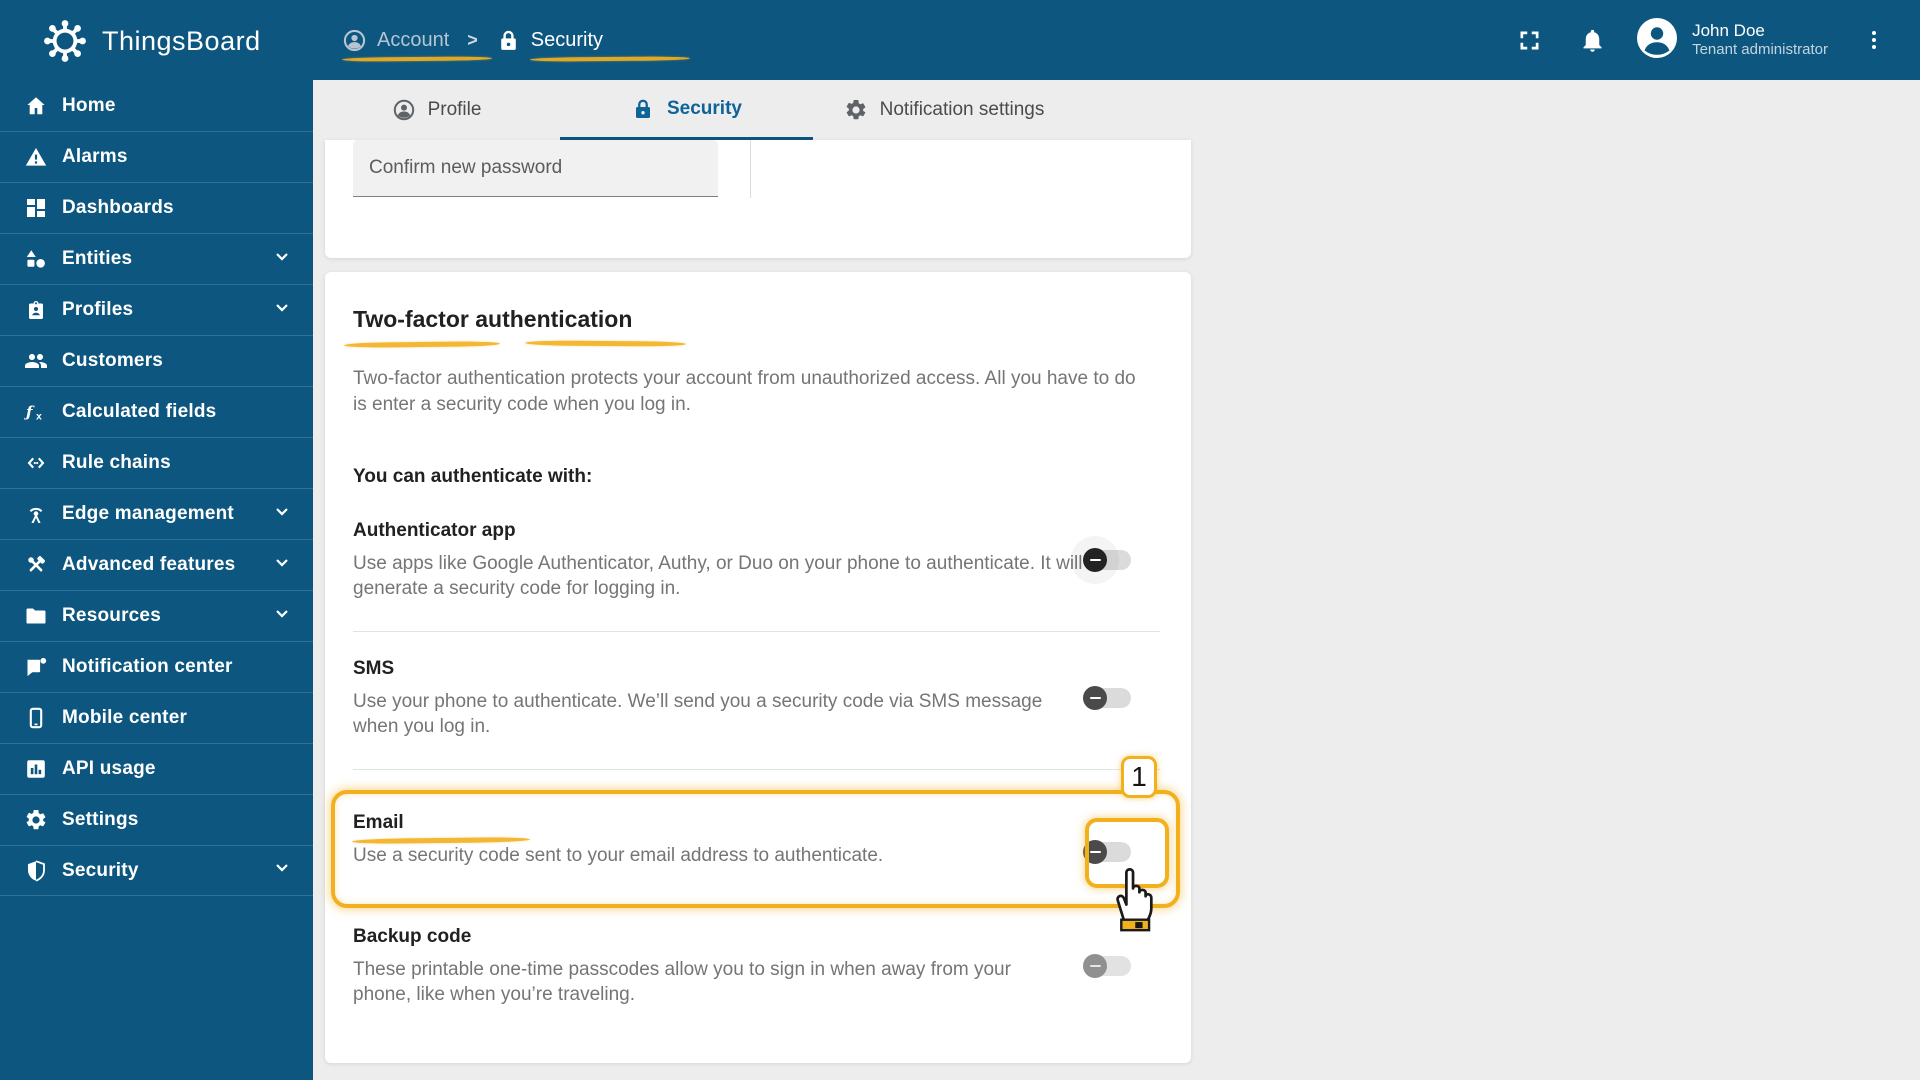 The image size is (1920, 1080). I want to click on entities-icon, so click(36, 259).